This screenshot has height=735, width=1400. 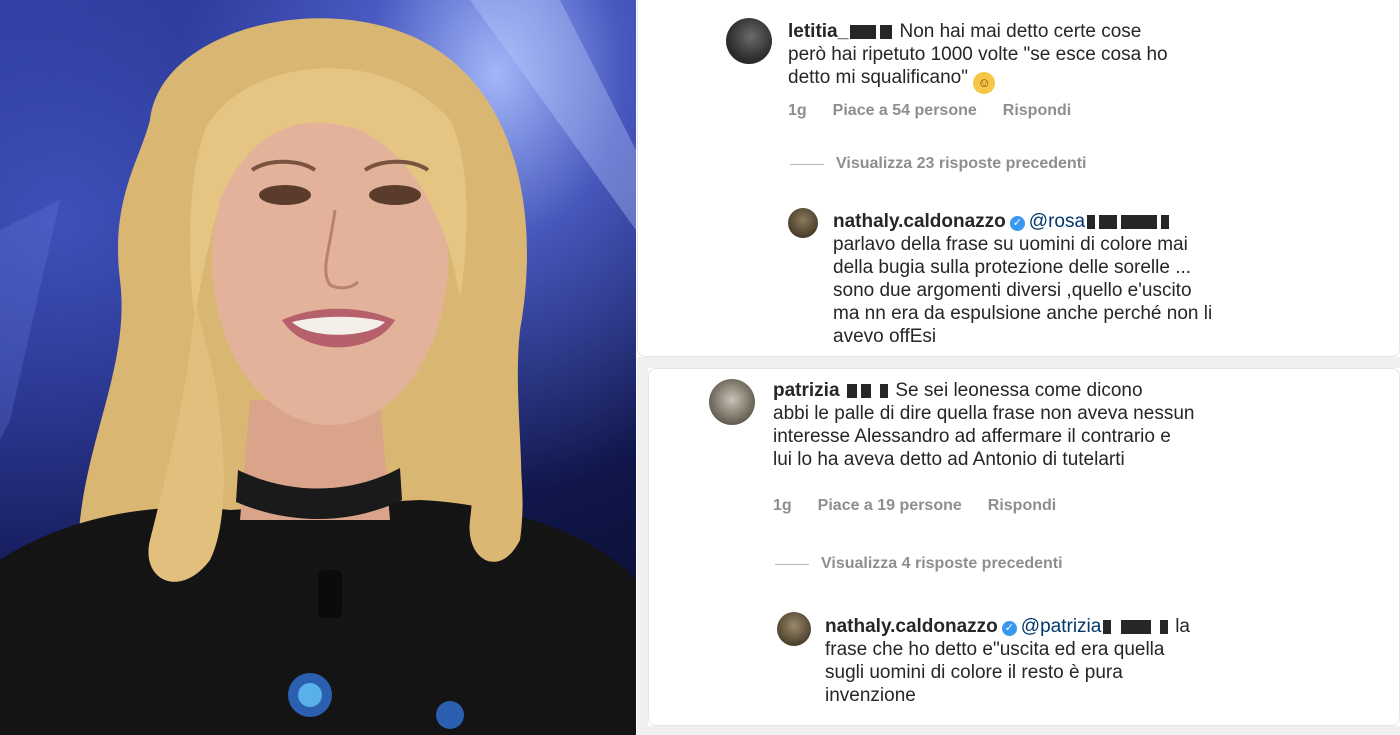 I want to click on laughing-emoji-icon: ☺, so click(x=984, y=83).